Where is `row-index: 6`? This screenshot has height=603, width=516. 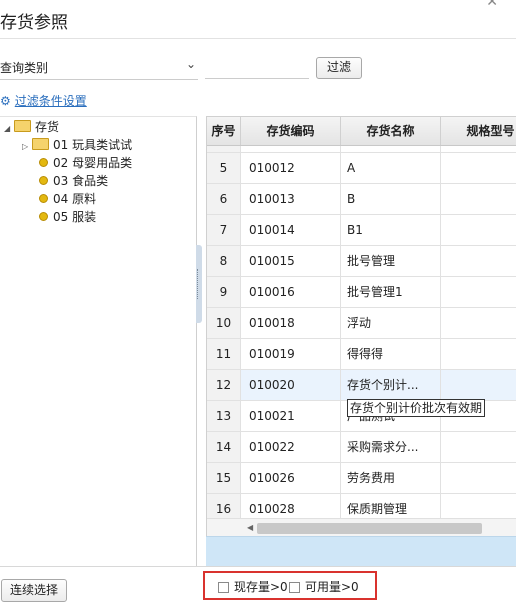 row-index: 6 is located at coordinates (224, 199).